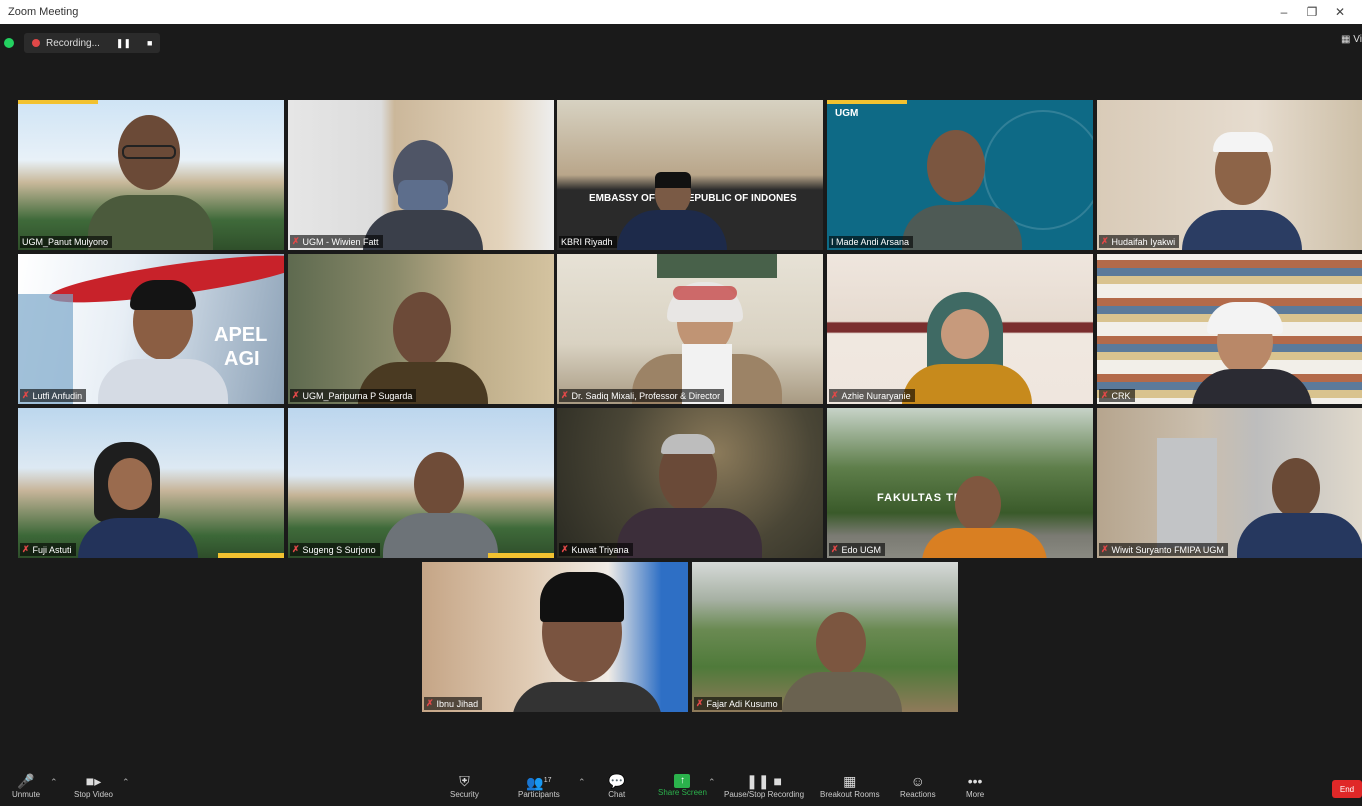 This screenshot has height=806, width=1362. What do you see at coordinates (1229, 329) in the screenshot?
I see `video-tile: ✗ CRK` at bounding box center [1229, 329].